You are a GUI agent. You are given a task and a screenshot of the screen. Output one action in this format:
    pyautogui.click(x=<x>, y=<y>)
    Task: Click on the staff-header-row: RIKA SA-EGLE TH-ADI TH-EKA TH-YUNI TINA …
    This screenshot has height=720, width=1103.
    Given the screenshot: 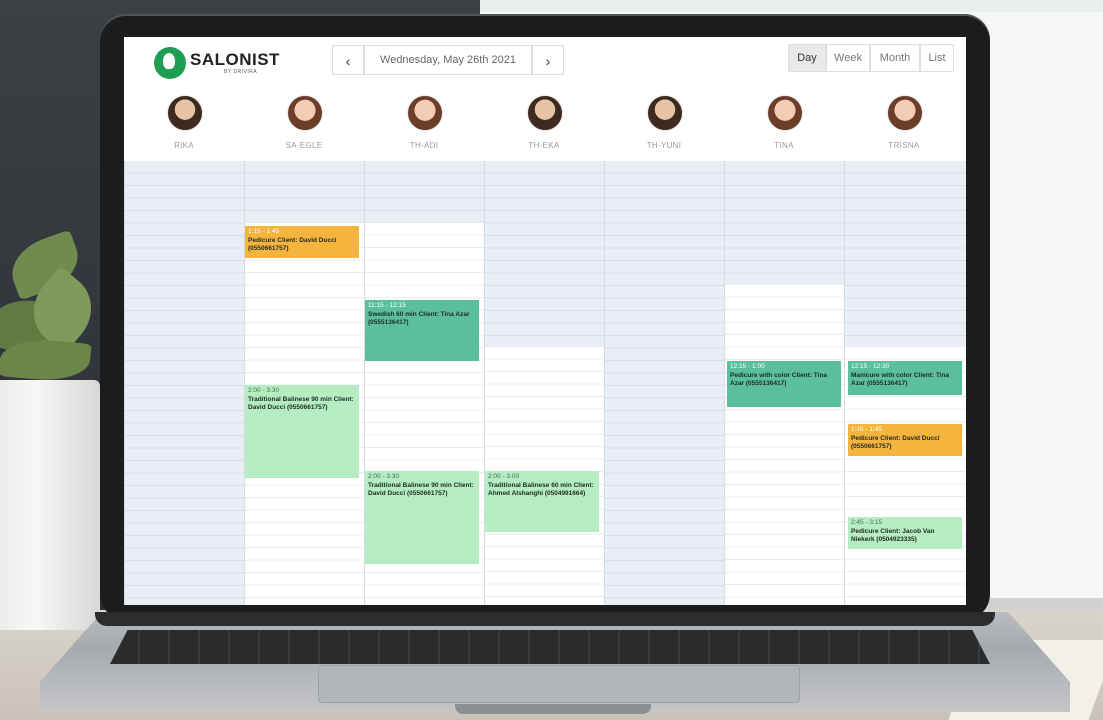 What is the action you would take?
    pyautogui.click(x=545, y=125)
    